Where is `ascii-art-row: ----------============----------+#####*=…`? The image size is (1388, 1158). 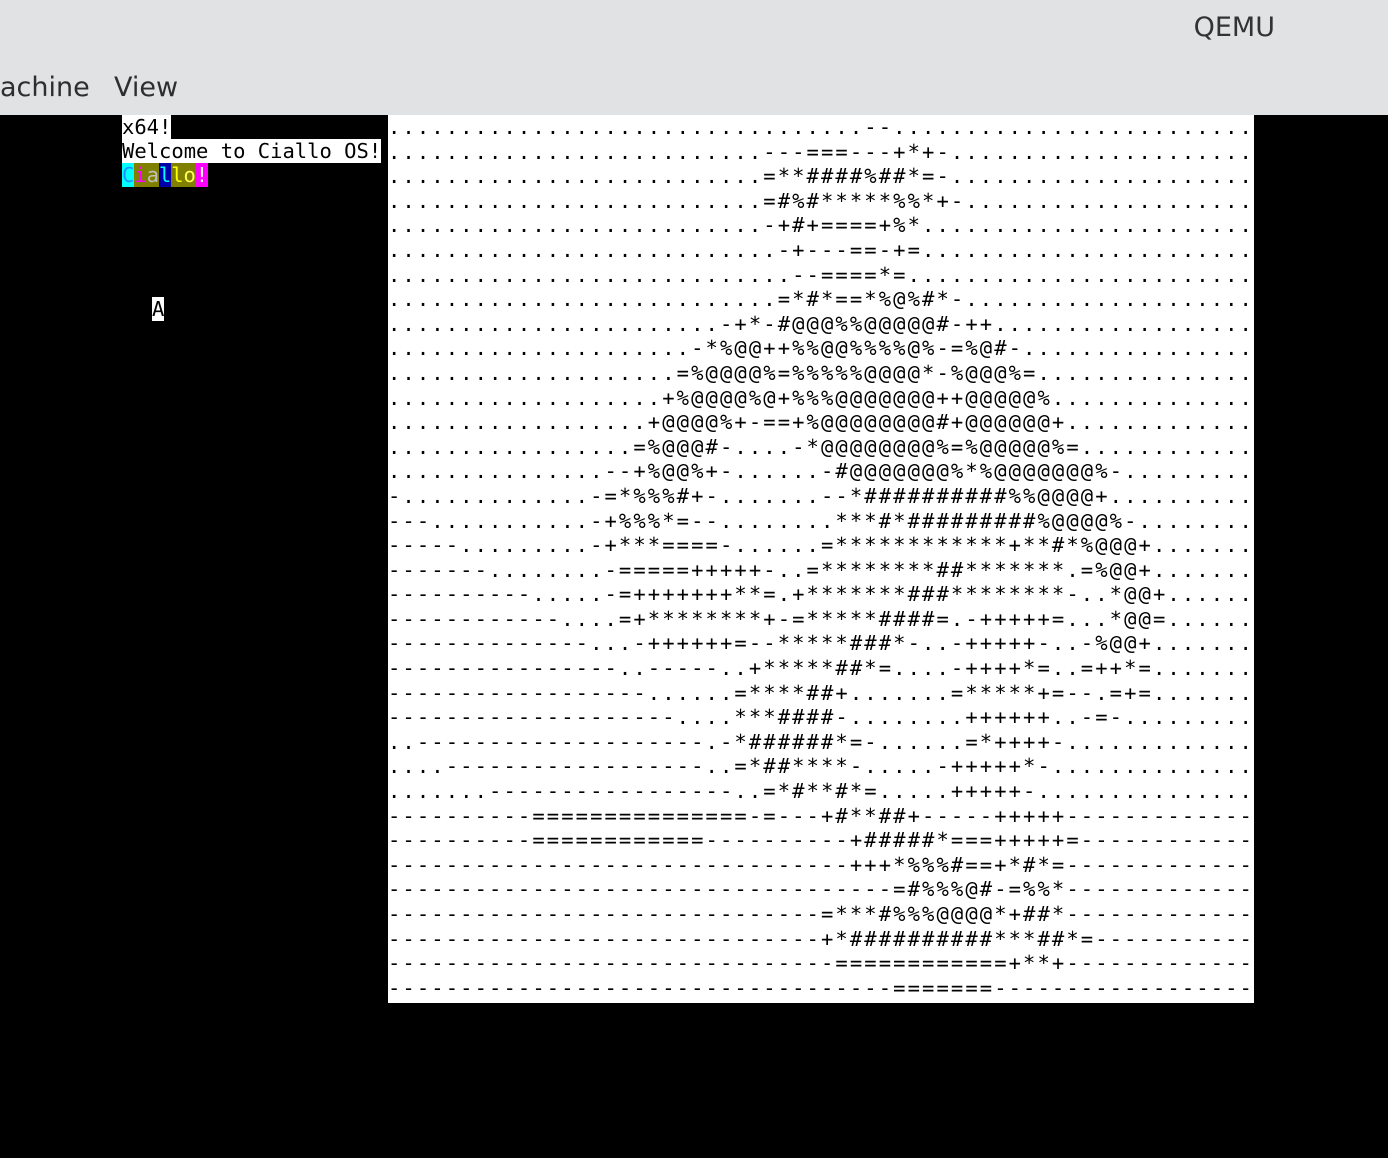
ascii-art-row: ----------============----------+#####*=… is located at coordinates (821, 840).